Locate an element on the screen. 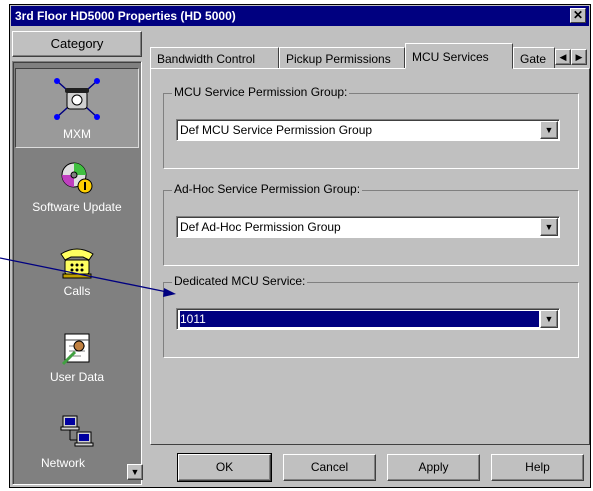 Image resolution: width=593 pixels, height=491 pixels. category-label: Network is located at coordinates (63, 463).